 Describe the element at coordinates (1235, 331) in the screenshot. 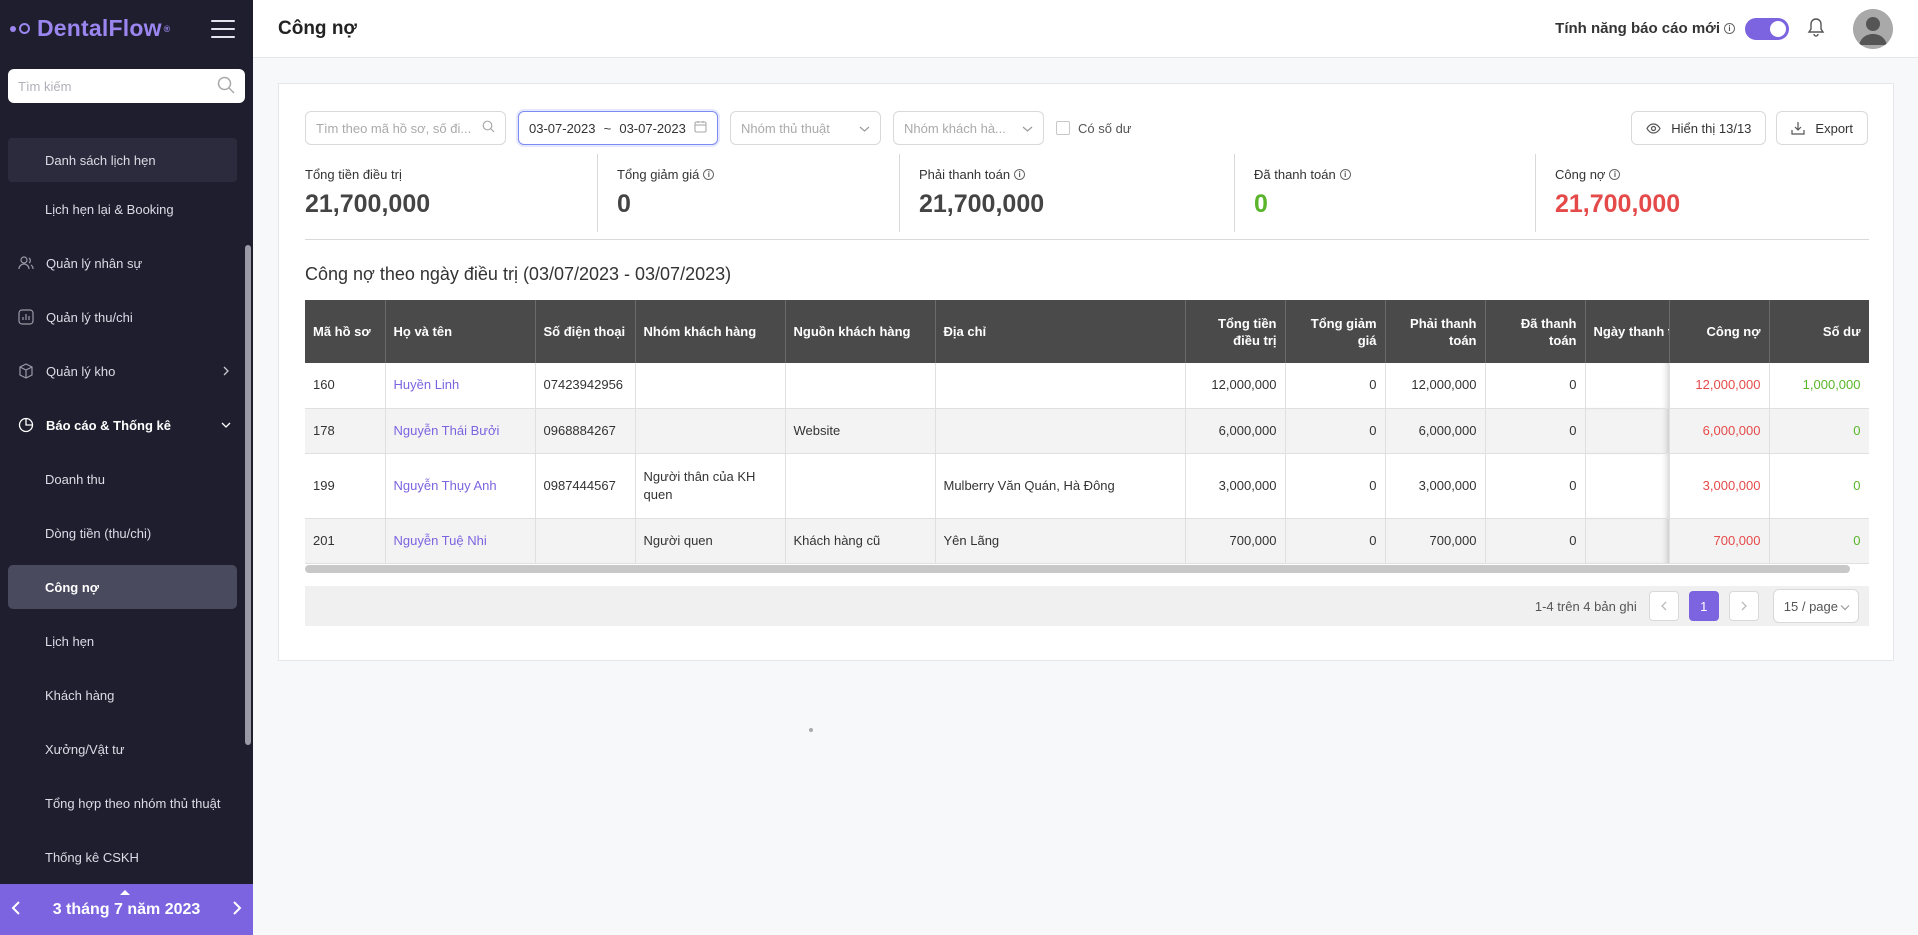

I see `col-header-total: Tổng tiền điều trị` at that location.